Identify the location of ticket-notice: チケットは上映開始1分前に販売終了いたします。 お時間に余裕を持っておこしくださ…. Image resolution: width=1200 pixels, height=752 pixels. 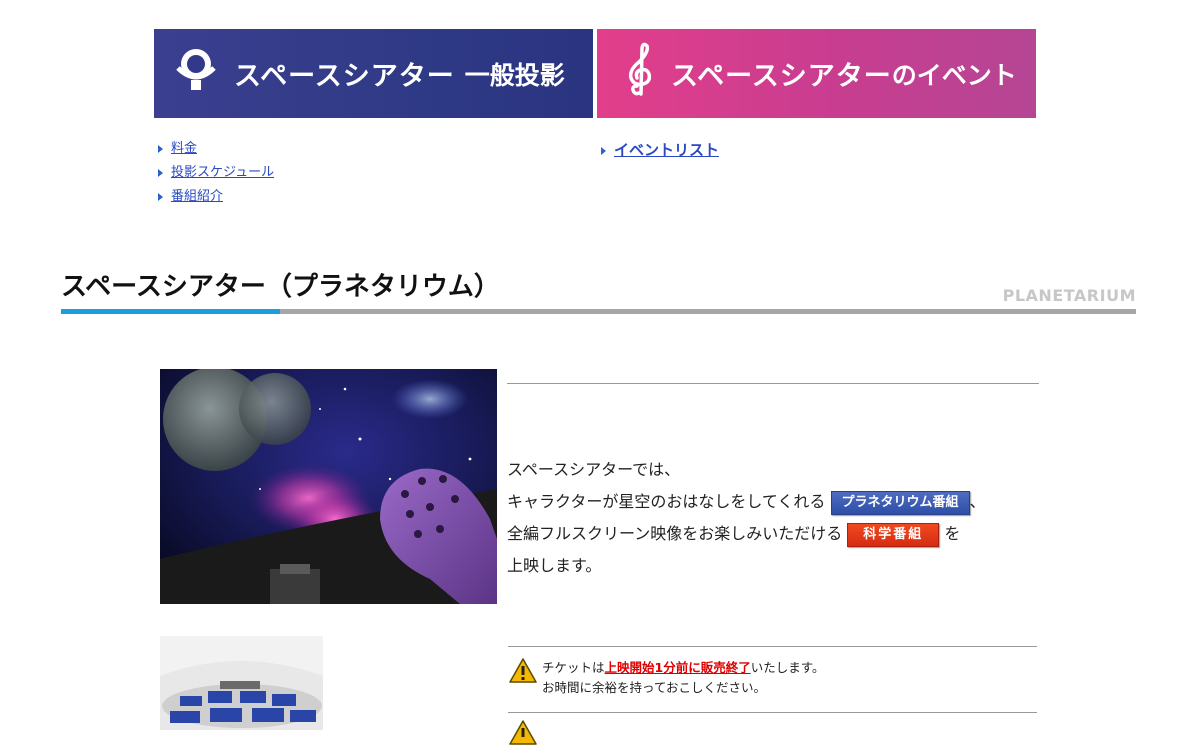
(666, 678).